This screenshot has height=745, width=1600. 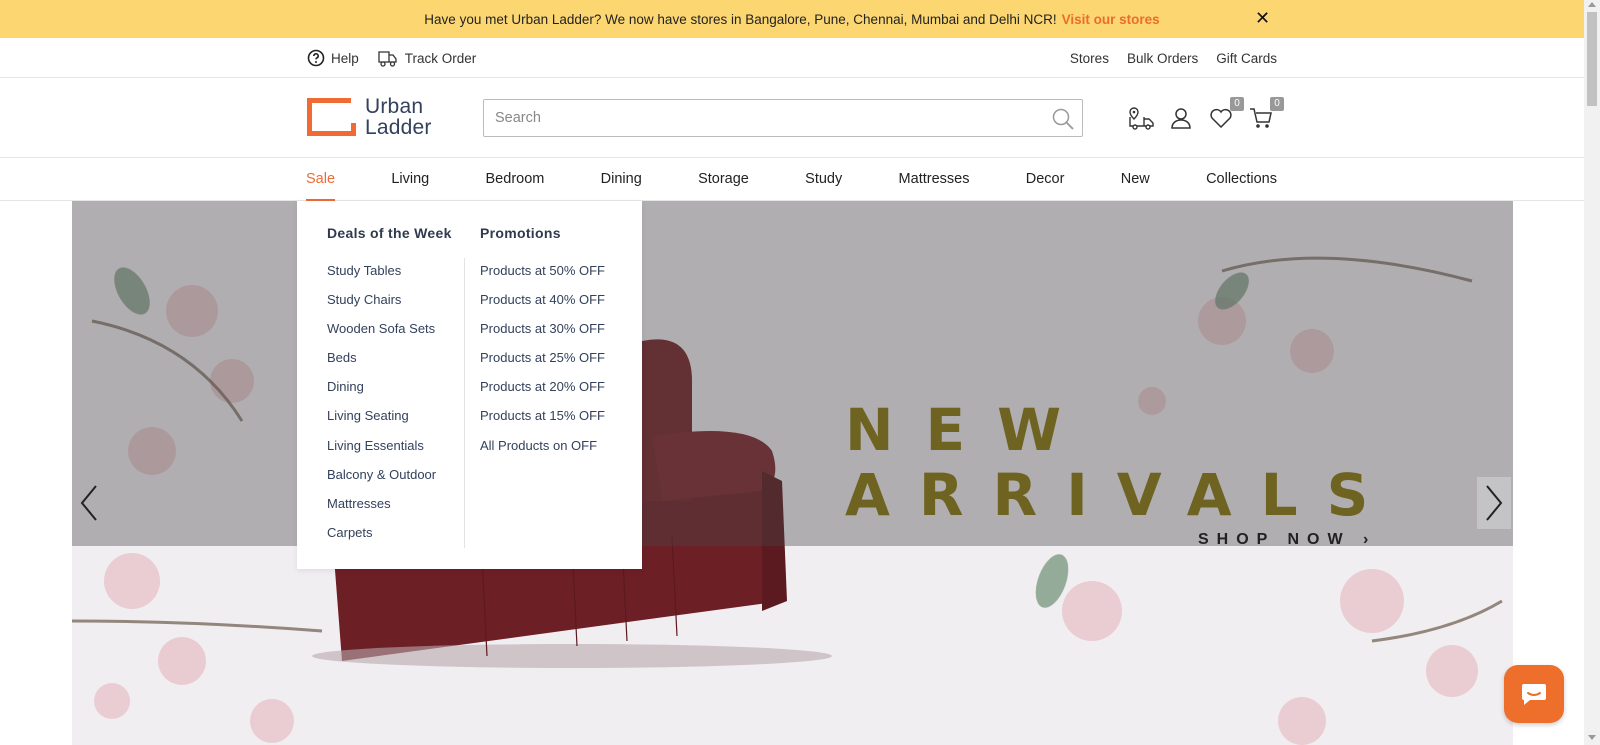 I want to click on site-header: Urban Ladder 0 0, so click(x=792, y=118).